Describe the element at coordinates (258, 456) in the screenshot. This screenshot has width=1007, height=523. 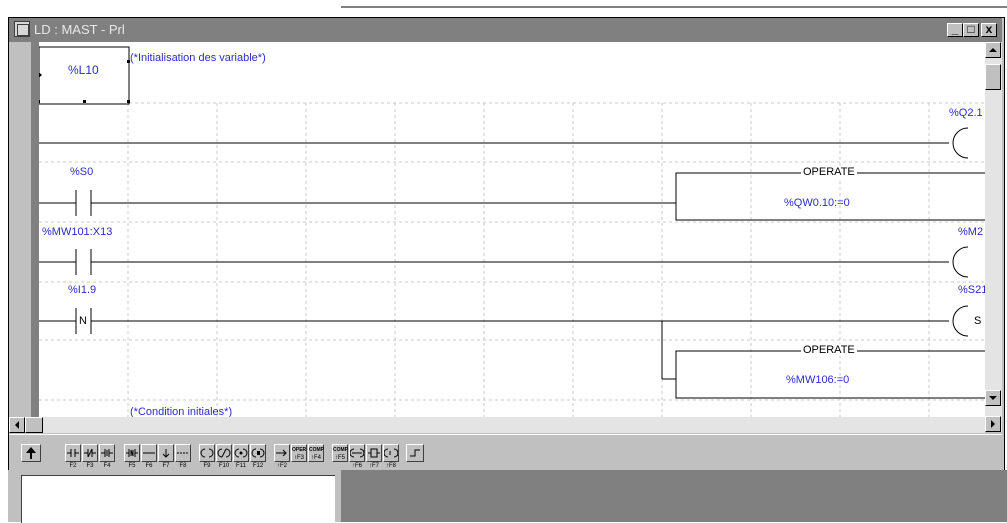
I see `coil-reset-icon: F12` at that location.